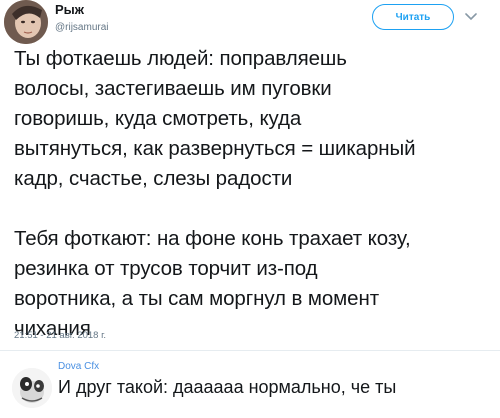 The width and height of the screenshot is (500, 418). I want to click on more-options-button, so click(471, 17).